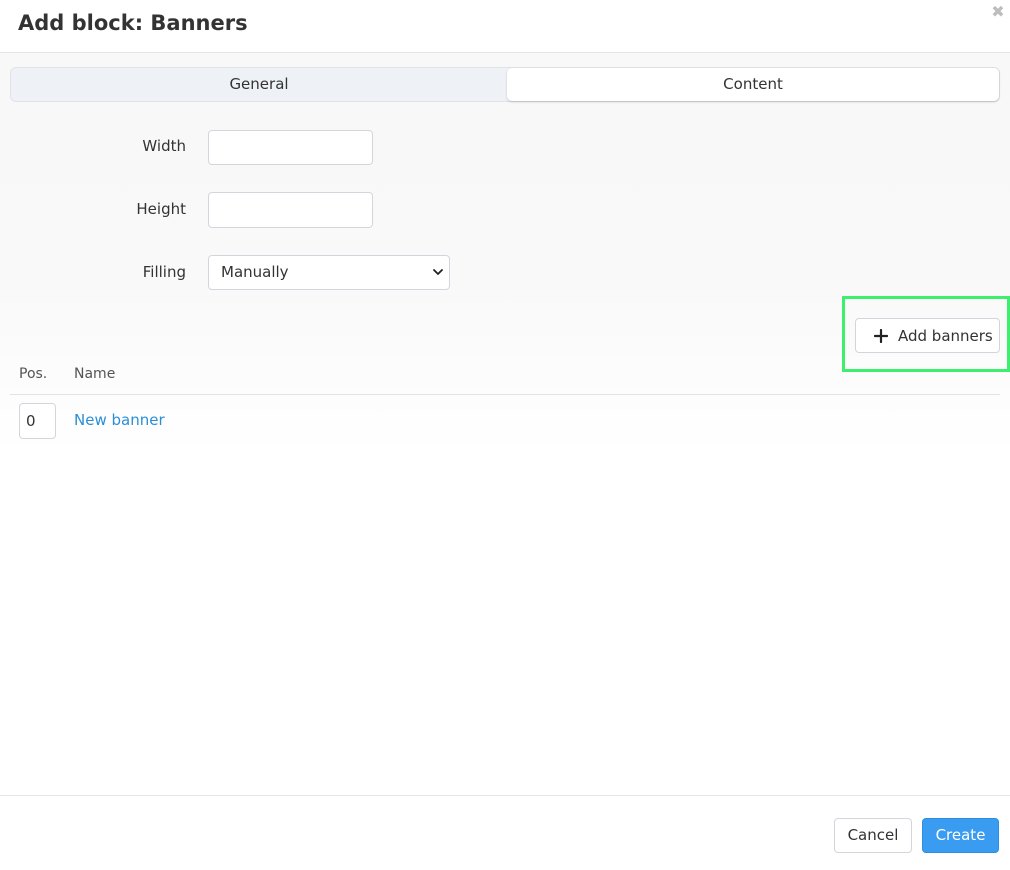 Image resolution: width=1010 pixels, height=870 pixels. I want to click on column-header-name: Name, so click(95, 374).